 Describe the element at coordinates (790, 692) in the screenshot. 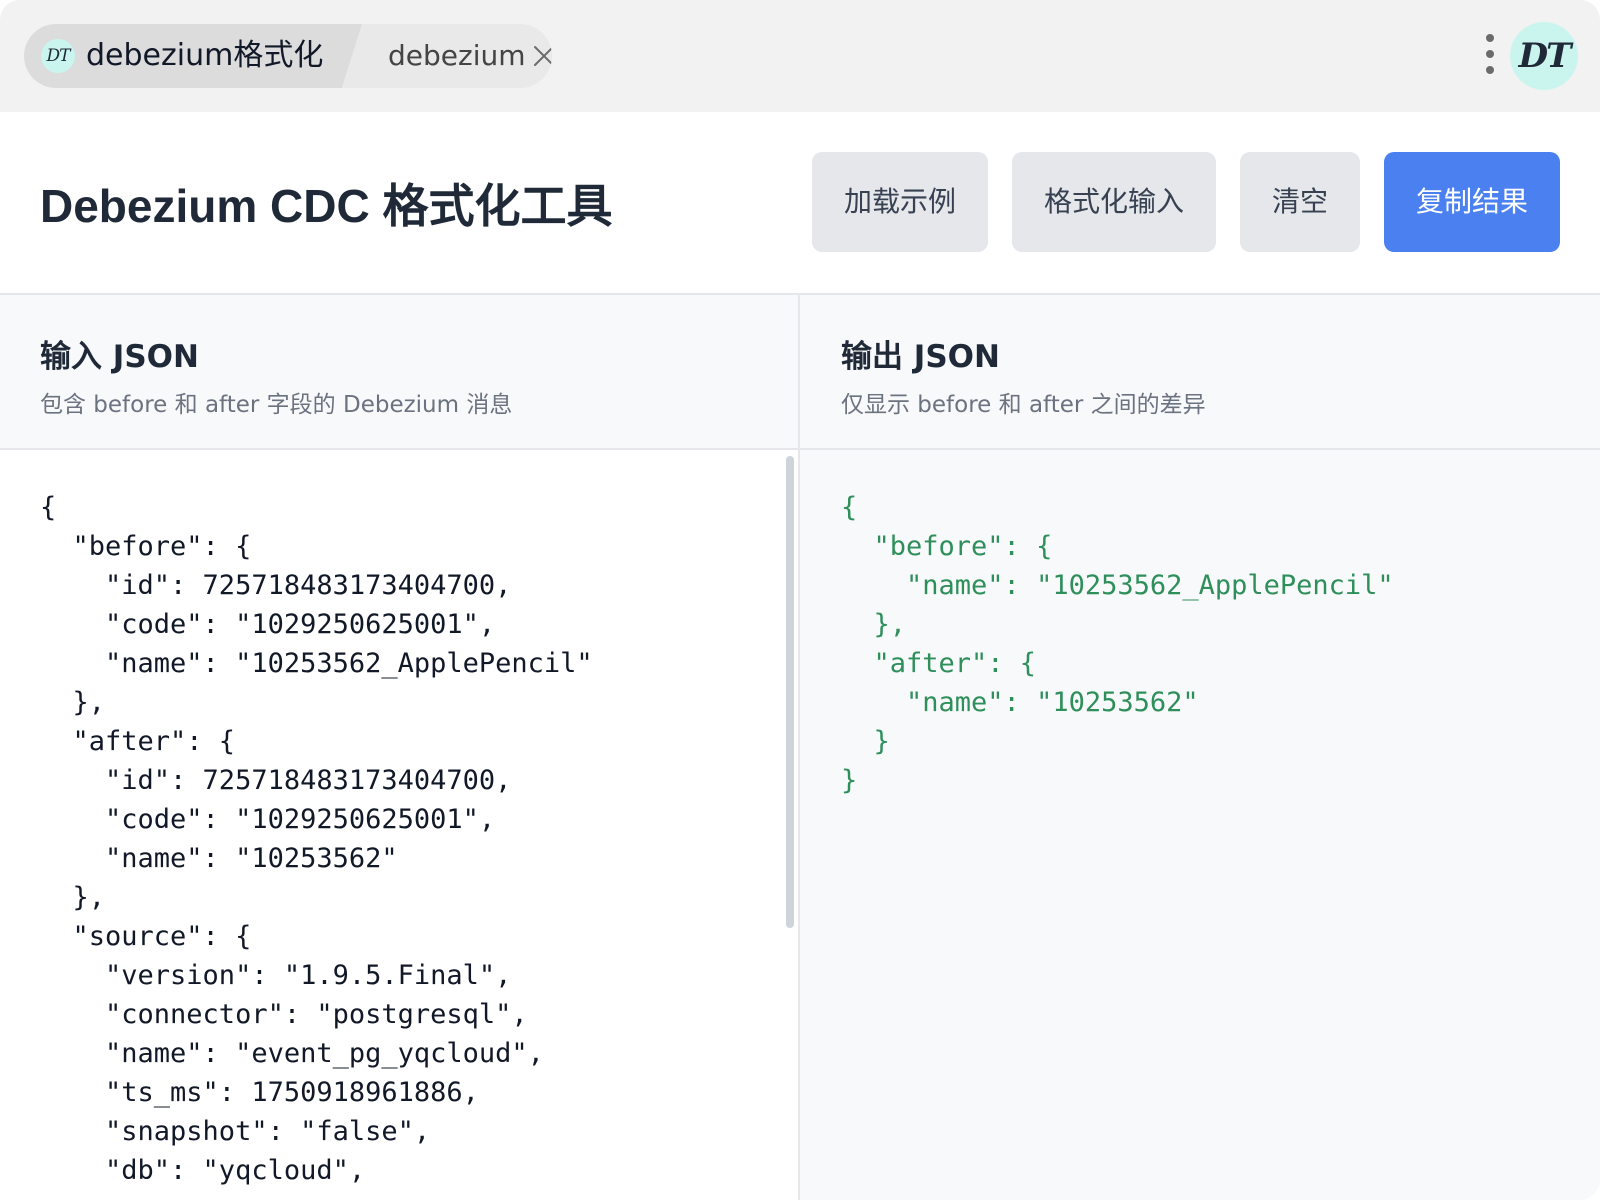

I see `input-scrollbar-thumb` at that location.